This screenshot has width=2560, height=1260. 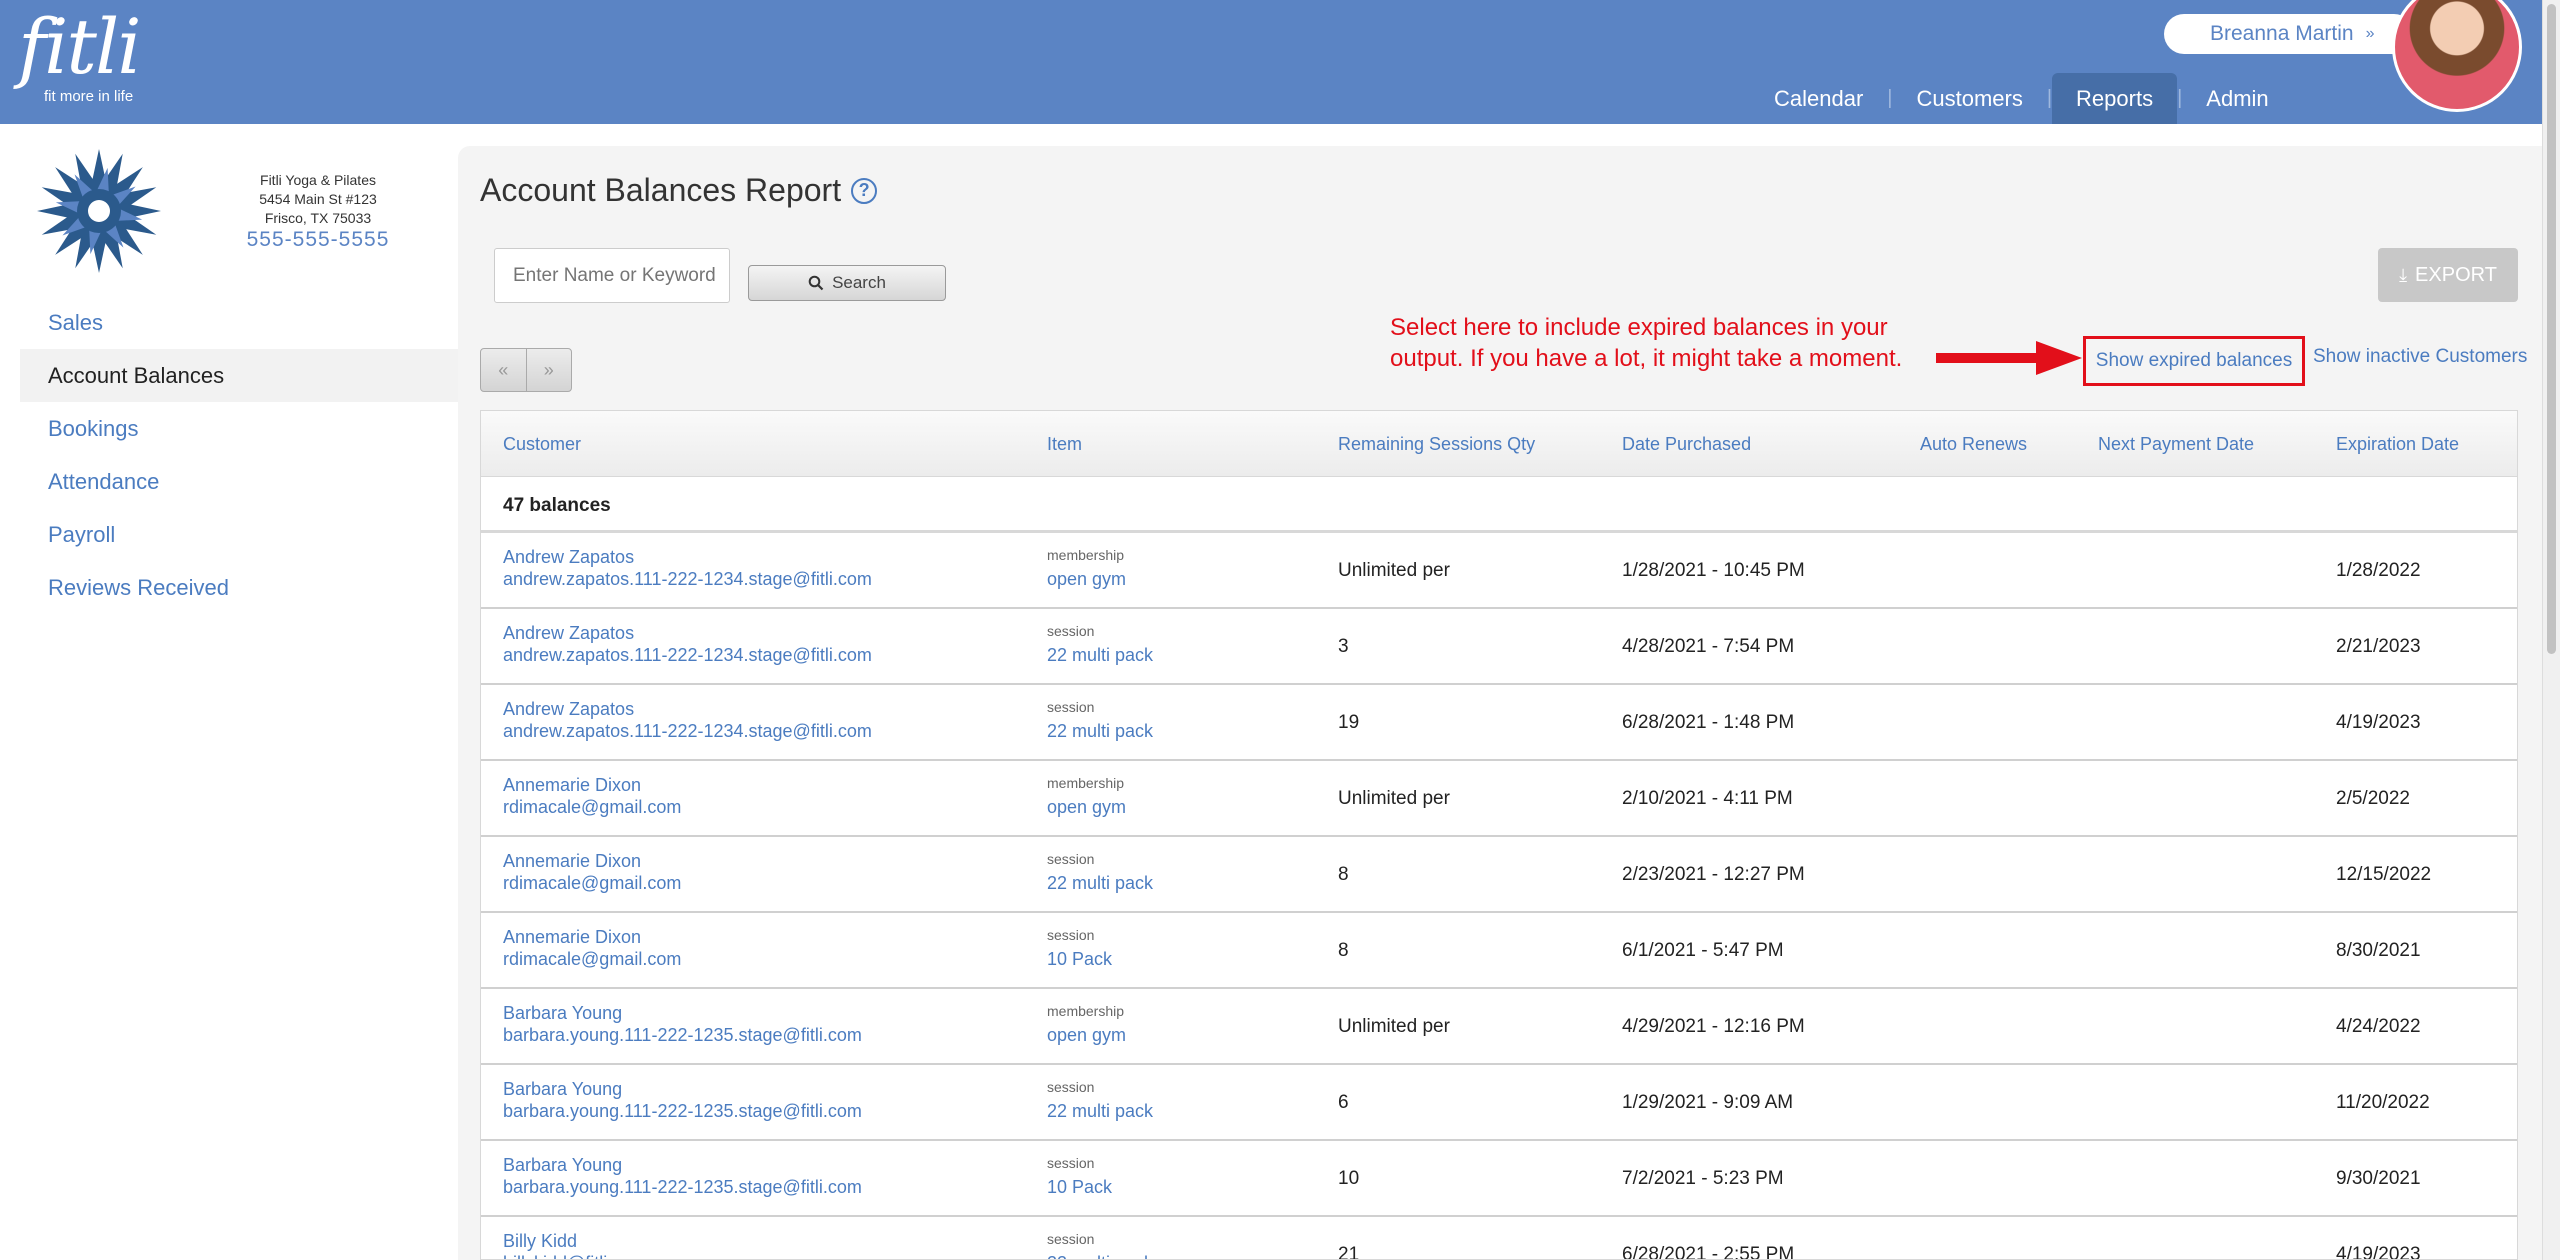 What do you see at coordinates (2378, 646) in the screenshot?
I see `expiration-date: 2/21/2023` at bounding box center [2378, 646].